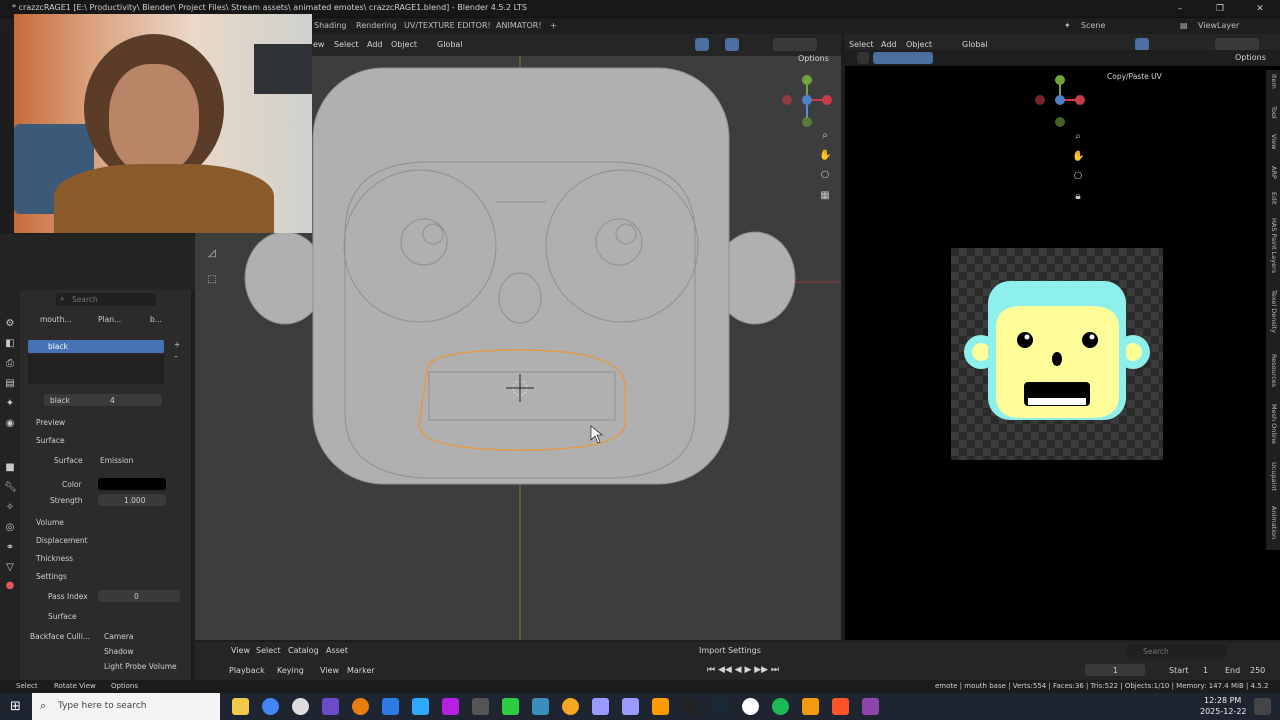  Describe the element at coordinates (519, 25) in the screenshot. I see `tab-animator: ANIMATOR!` at that location.